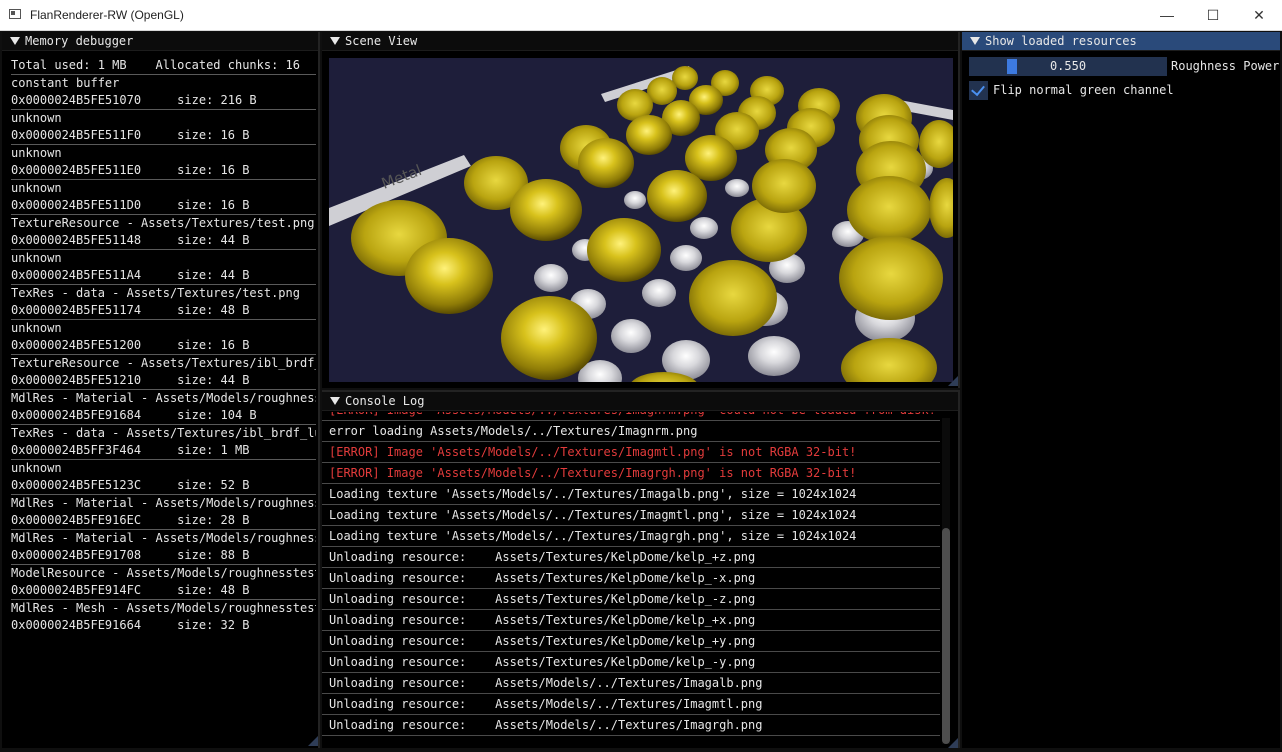 The width and height of the screenshot is (1282, 752). I want to click on roughness-power-label: Roughness Power, so click(1225, 66).